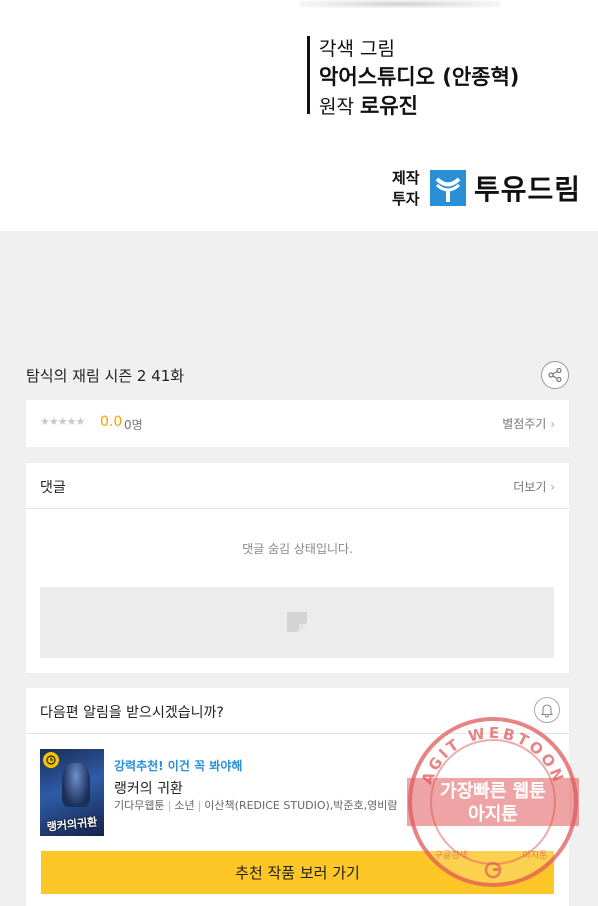  What do you see at coordinates (336, 107) in the screenshot?
I see `credits-original-role: 원작` at bounding box center [336, 107].